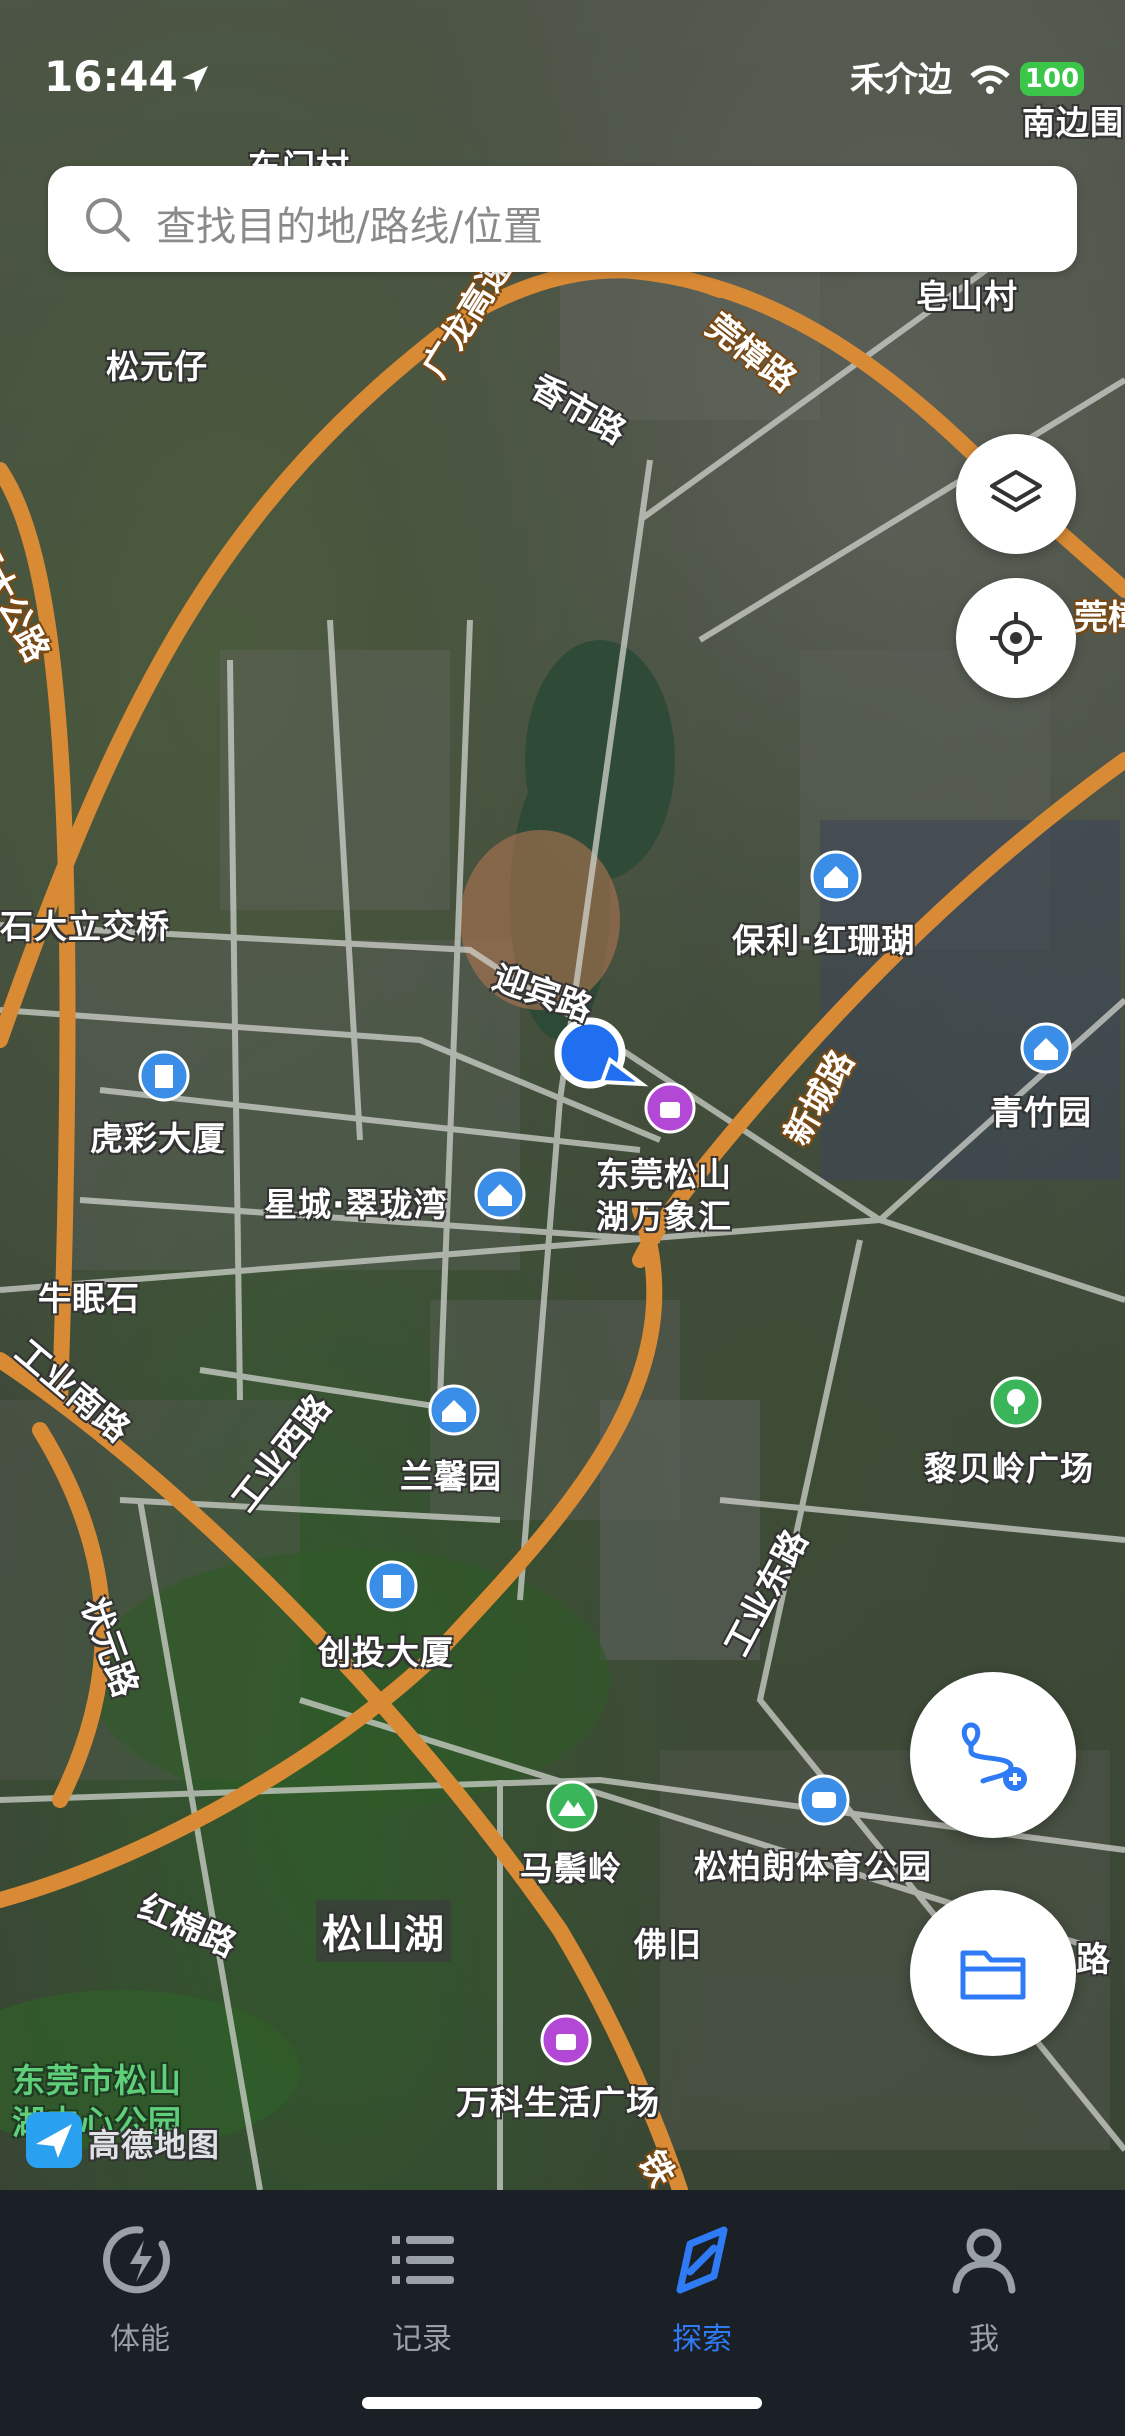  What do you see at coordinates (990, 79) in the screenshot?
I see `wifi-icon` at bounding box center [990, 79].